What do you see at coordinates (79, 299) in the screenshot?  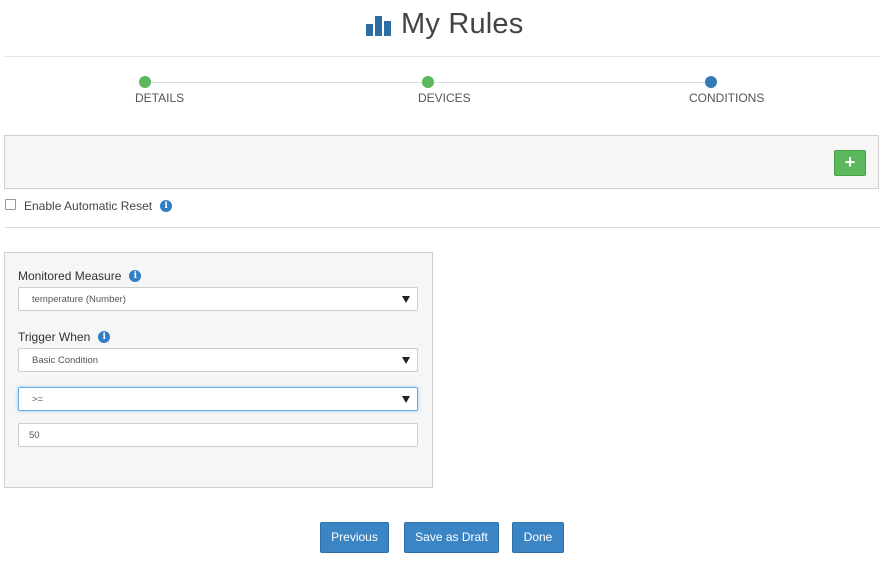 I see `monitored-measure-value: temperature (Number)` at bounding box center [79, 299].